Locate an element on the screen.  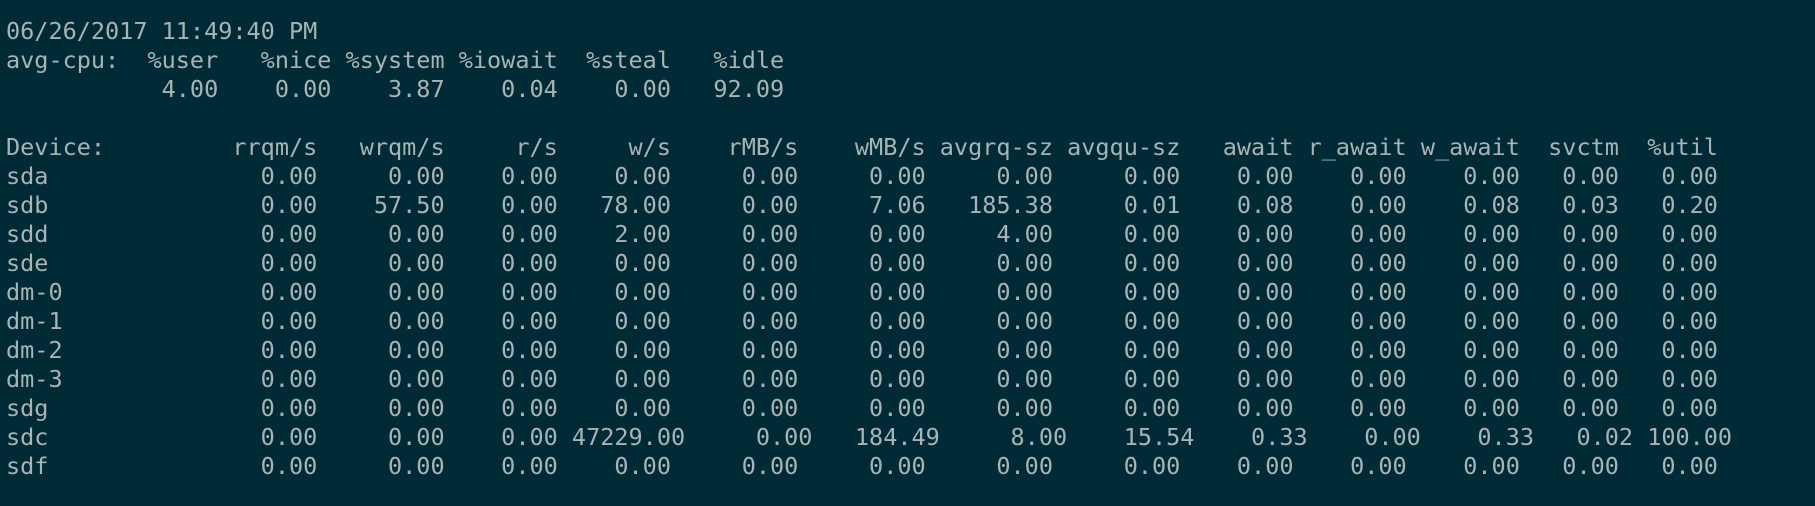
avg-cpu-values-line: 4.00 0.00 3.87 0.04 0.00 92.09 is located at coordinates (395, 89).